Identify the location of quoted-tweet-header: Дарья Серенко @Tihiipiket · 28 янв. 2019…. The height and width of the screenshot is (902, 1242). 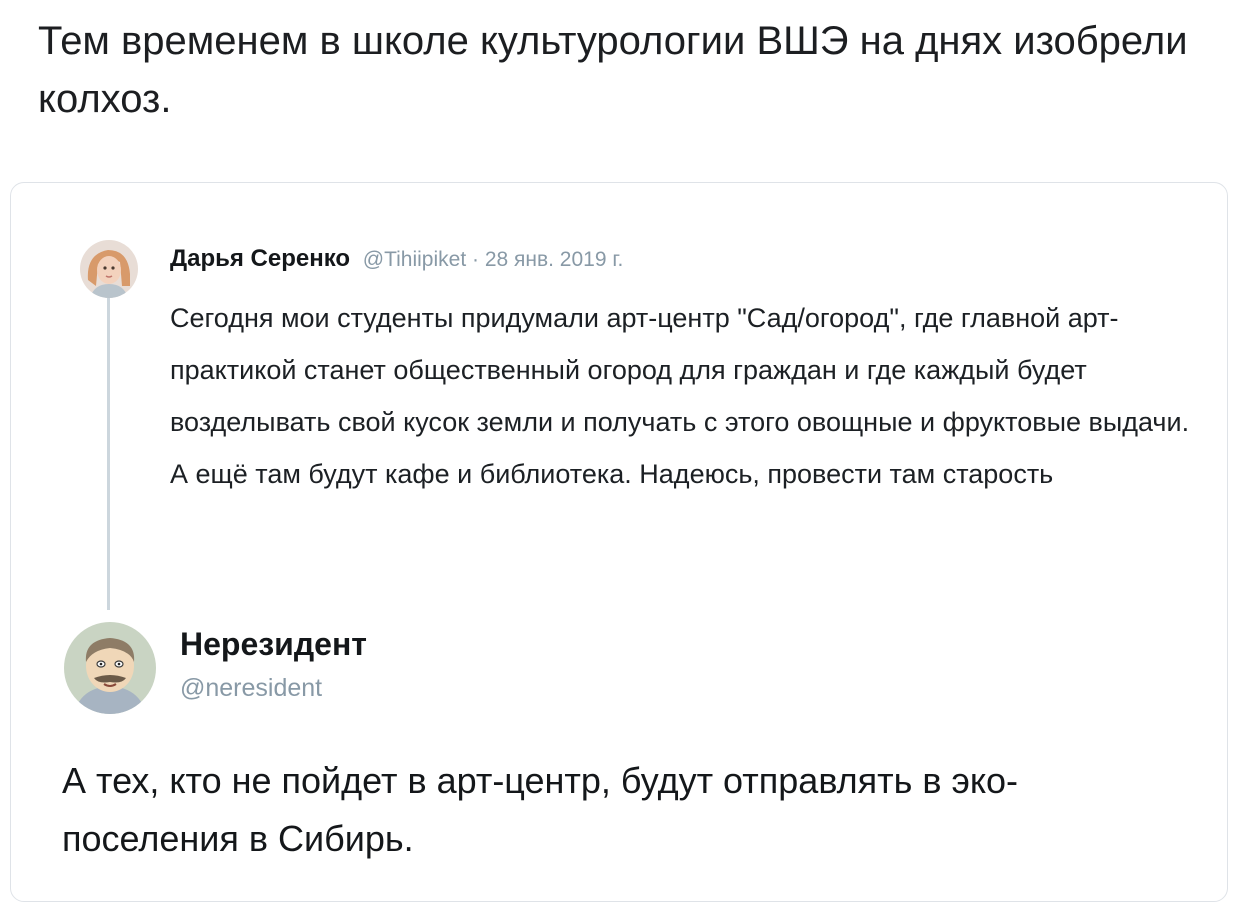
(396, 259).